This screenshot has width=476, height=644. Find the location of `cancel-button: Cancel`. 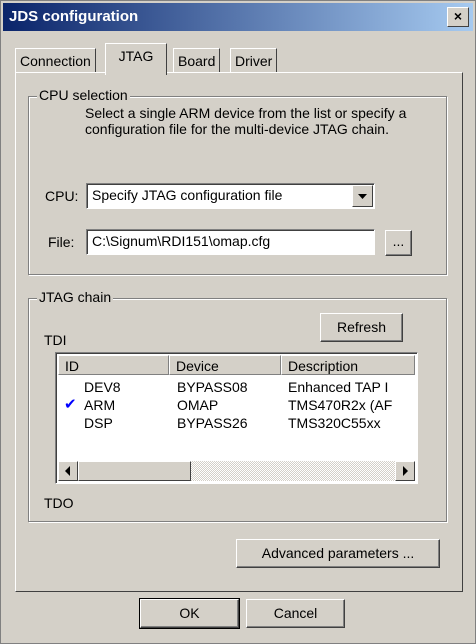

cancel-button: Cancel is located at coordinates (295, 613).